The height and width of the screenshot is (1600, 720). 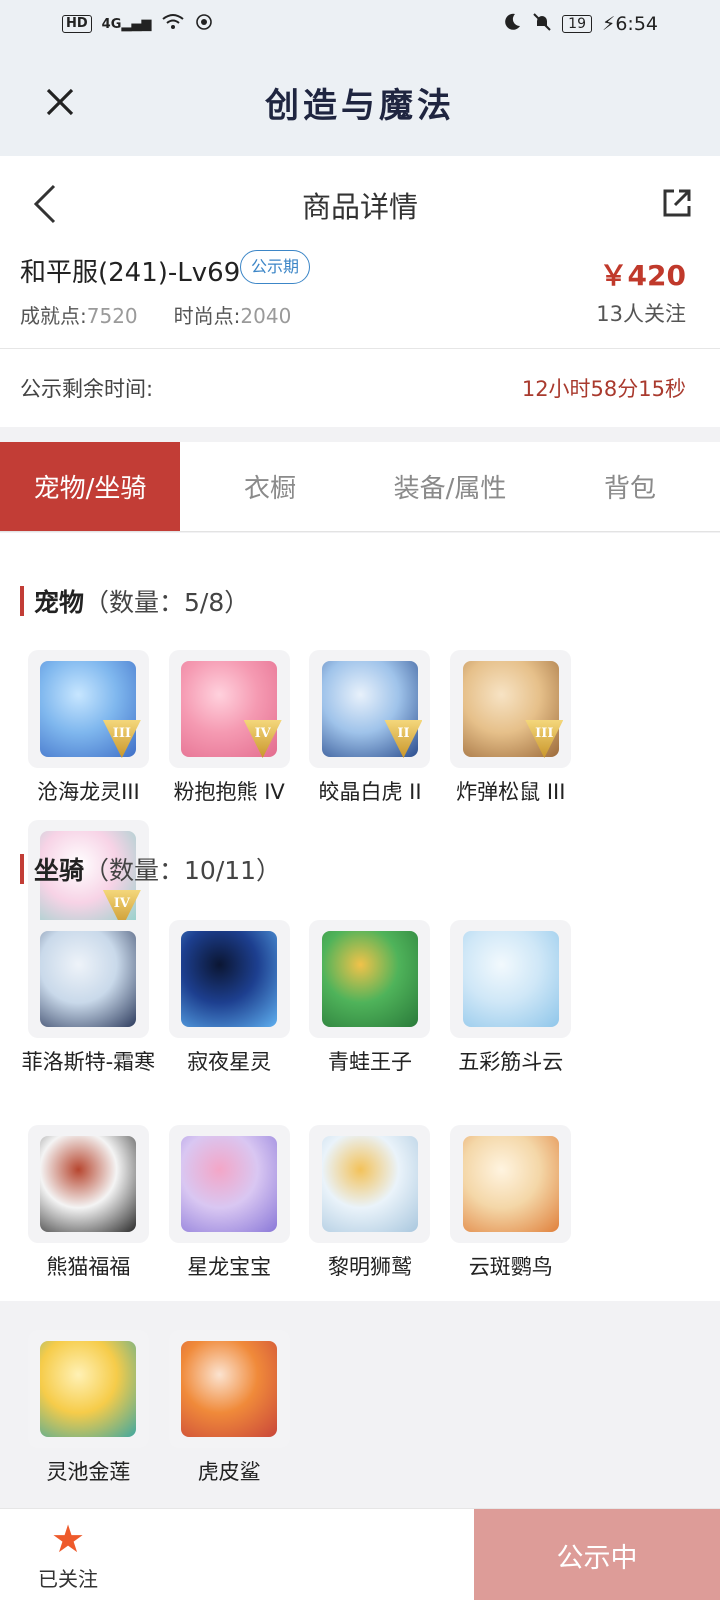 What do you see at coordinates (204, 24) in the screenshot?
I see `notification-icon` at bounding box center [204, 24].